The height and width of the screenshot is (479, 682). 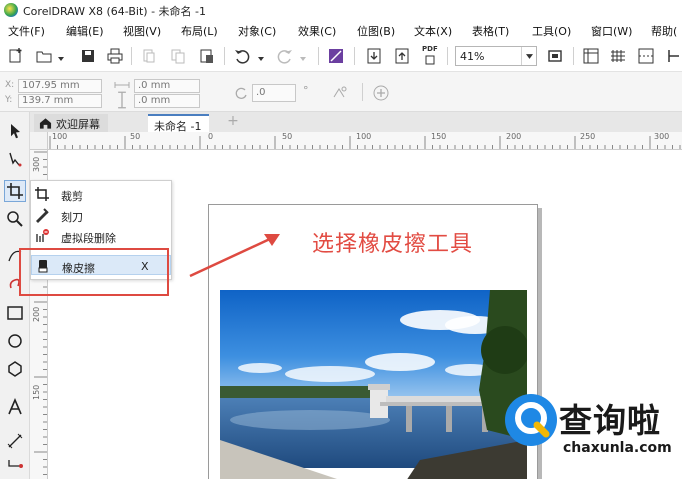 What do you see at coordinates (101, 194) in the screenshot?
I see `flyout-item-crop: 裁剪` at bounding box center [101, 194].